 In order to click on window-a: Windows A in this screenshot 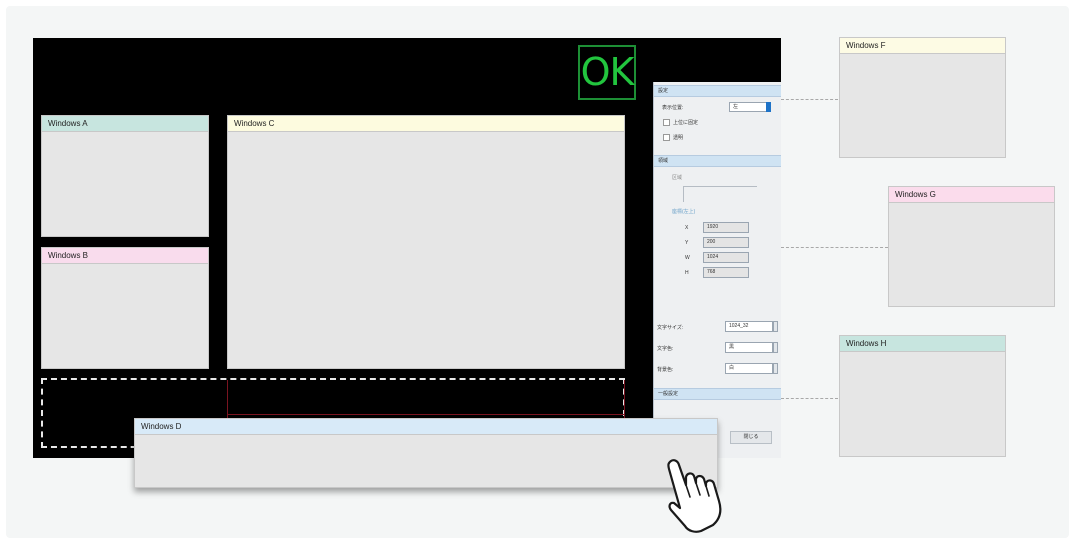, I will do `click(125, 176)`.